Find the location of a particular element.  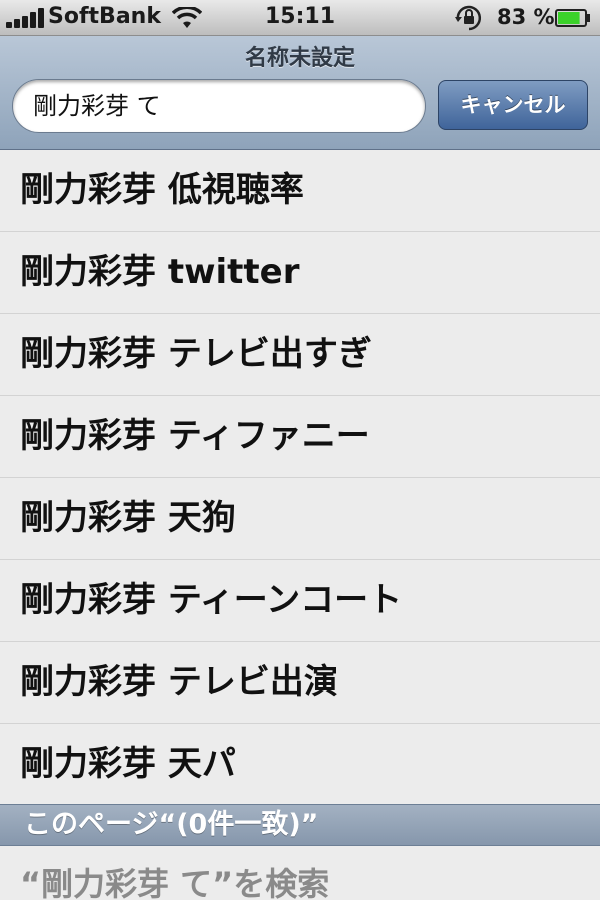

suggestion-item: 剛力彩芽 ティファニー is located at coordinates (300, 437).